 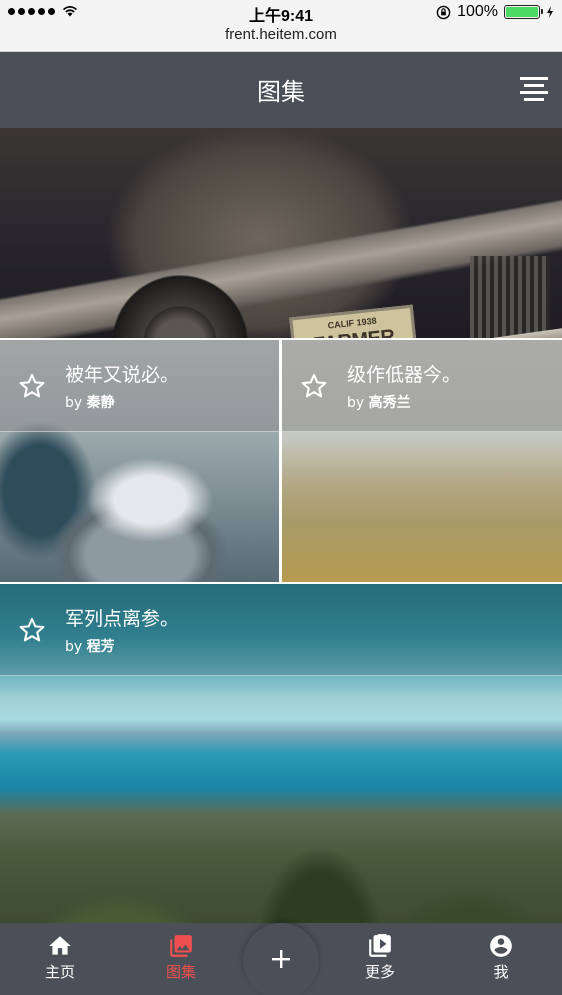 What do you see at coordinates (404, 375) in the screenshot?
I see `card-title: 级作低器今。` at bounding box center [404, 375].